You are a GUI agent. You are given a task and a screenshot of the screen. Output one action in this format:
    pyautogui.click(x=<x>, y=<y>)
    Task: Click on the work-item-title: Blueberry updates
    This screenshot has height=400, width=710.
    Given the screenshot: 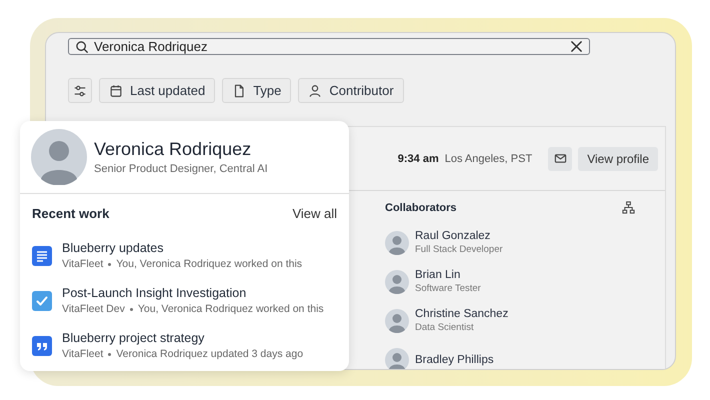 What is the action you would take?
    pyautogui.click(x=182, y=248)
    